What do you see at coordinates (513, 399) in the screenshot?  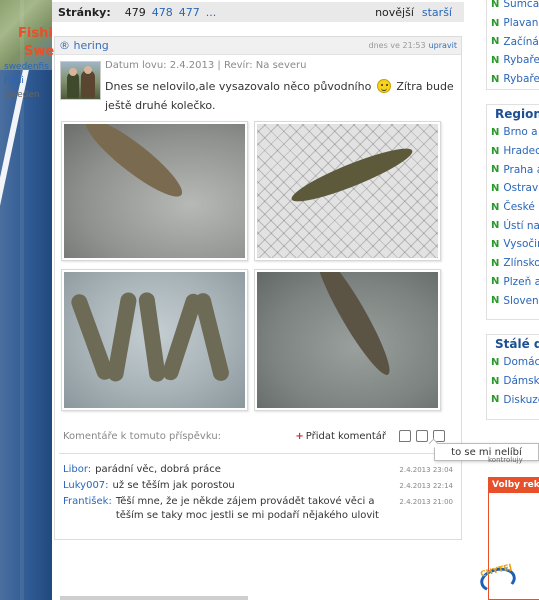 I see `sidebar-item: NDiskuze` at bounding box center [513, 399].